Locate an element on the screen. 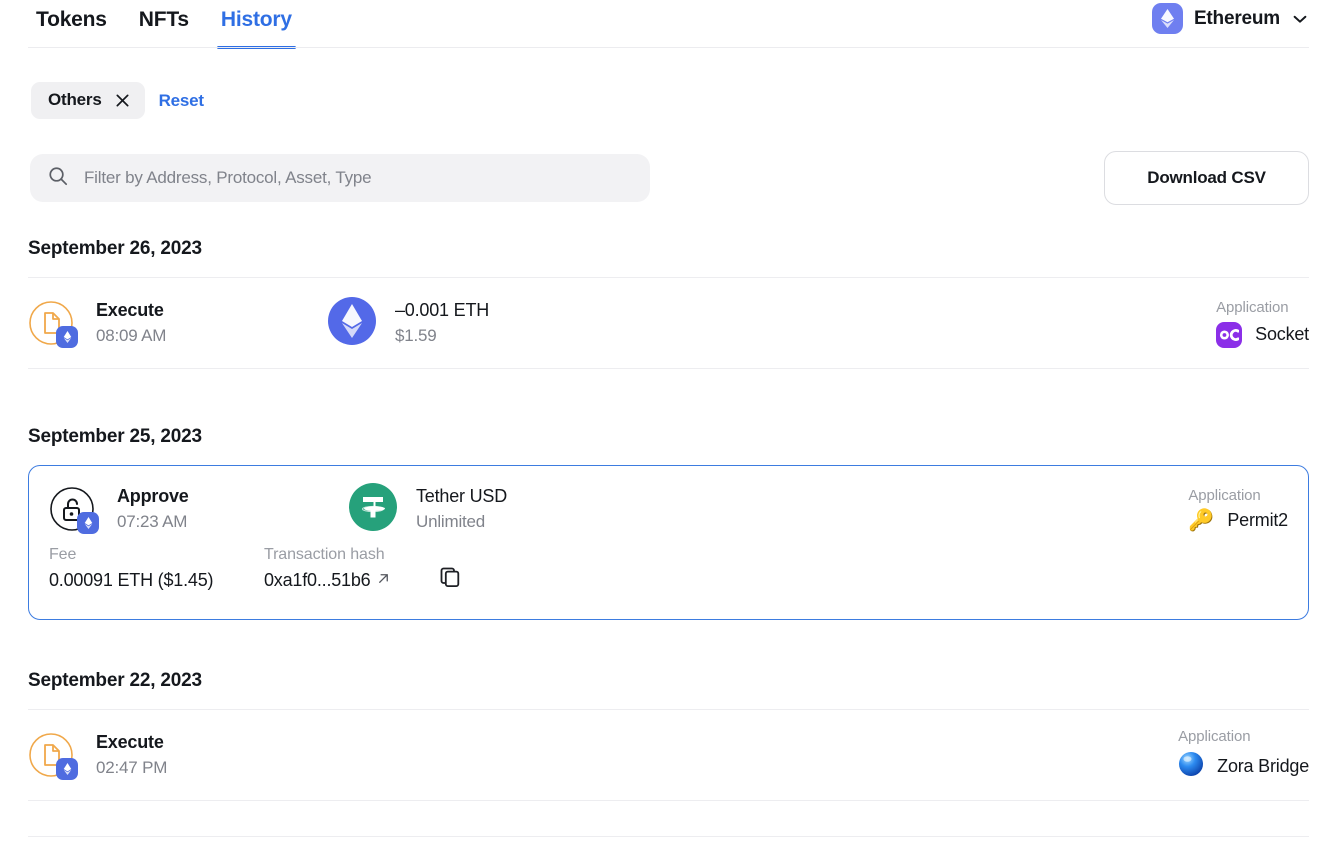 Image resolution: width=1337 pixels, height=849 pixels. tab-bar: Tokens NFTs History is located at coordinates (668, 24).